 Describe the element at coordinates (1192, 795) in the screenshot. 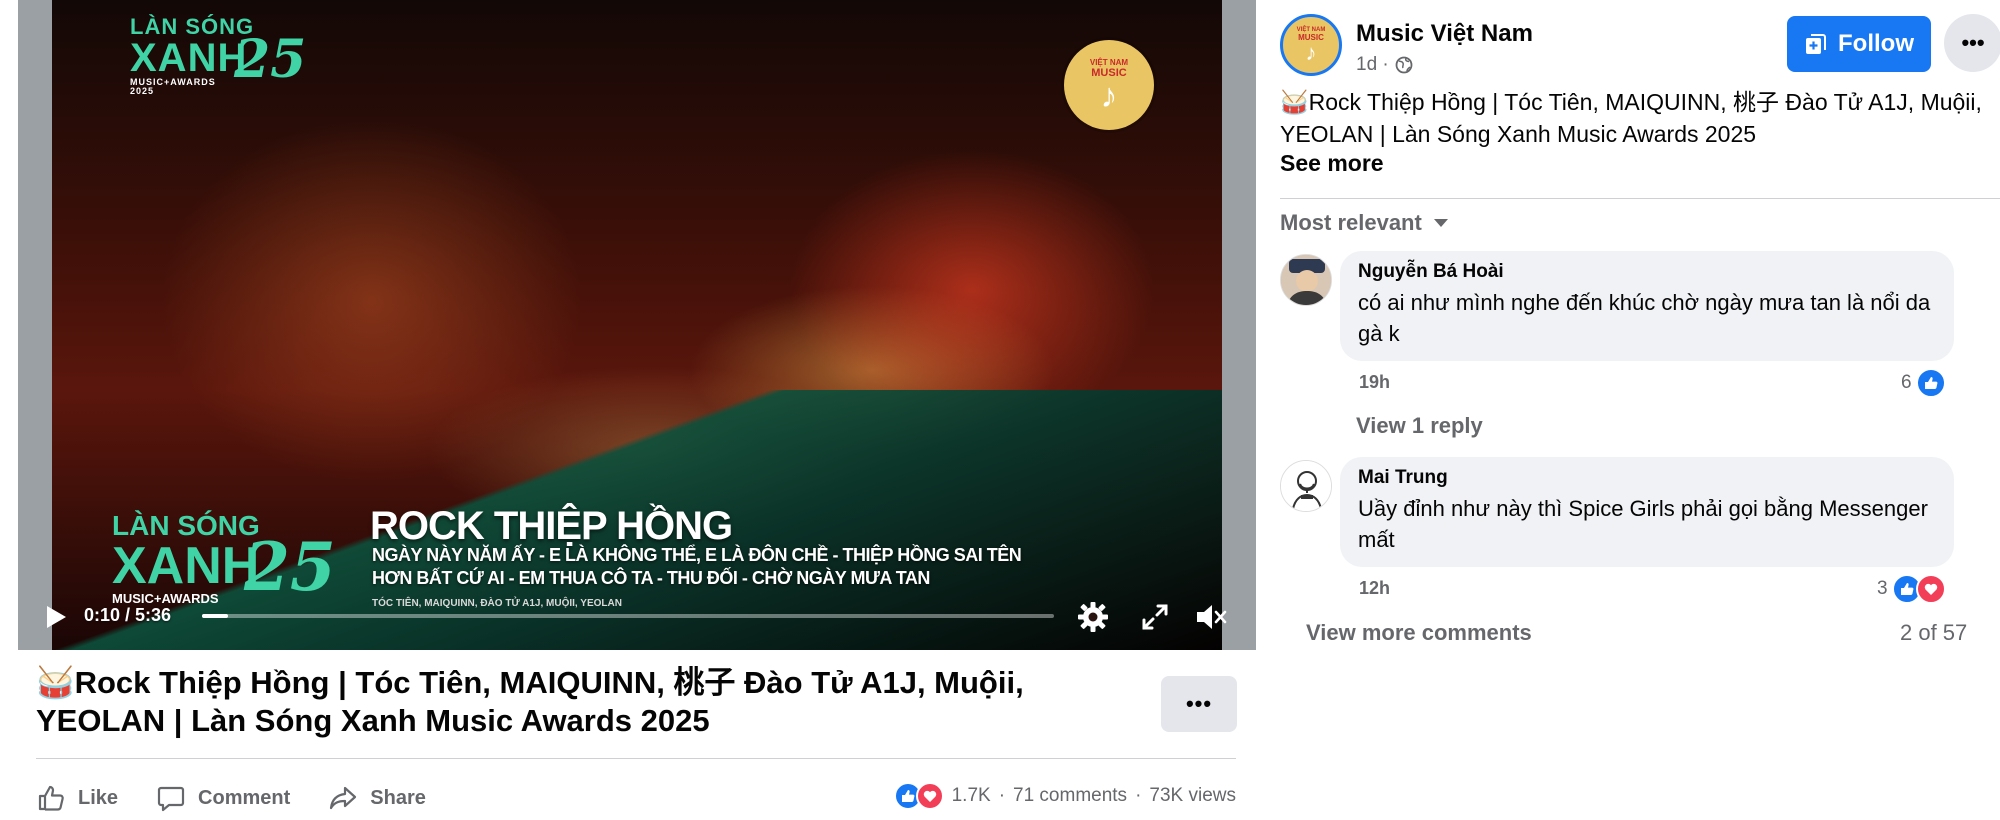

I see `views-count: 73K views` at that location.